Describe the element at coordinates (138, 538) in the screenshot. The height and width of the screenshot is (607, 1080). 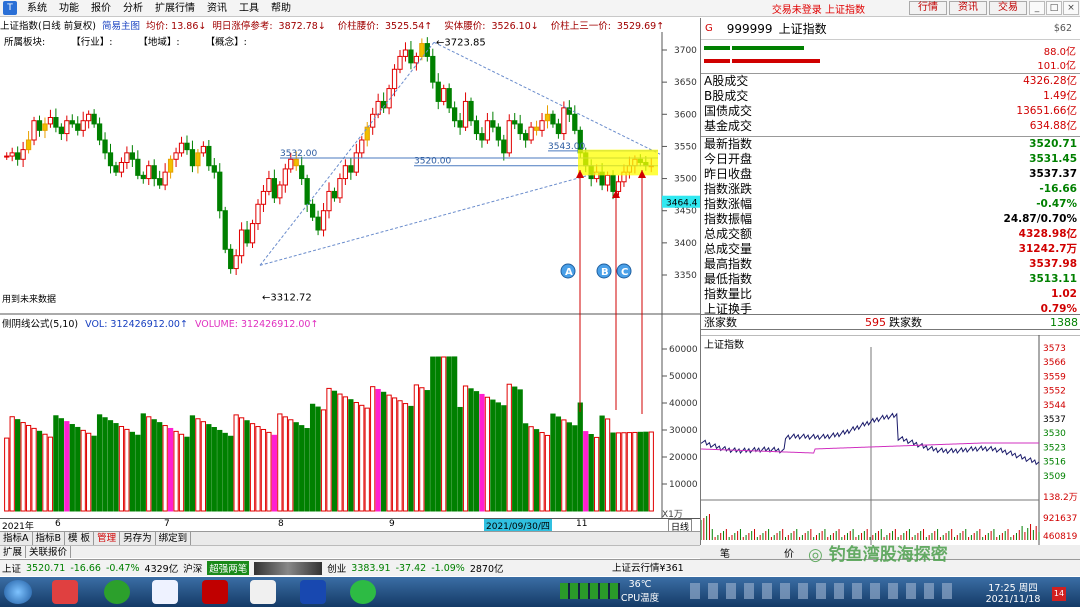
I see `tab-save-as: 另存为` at that location.